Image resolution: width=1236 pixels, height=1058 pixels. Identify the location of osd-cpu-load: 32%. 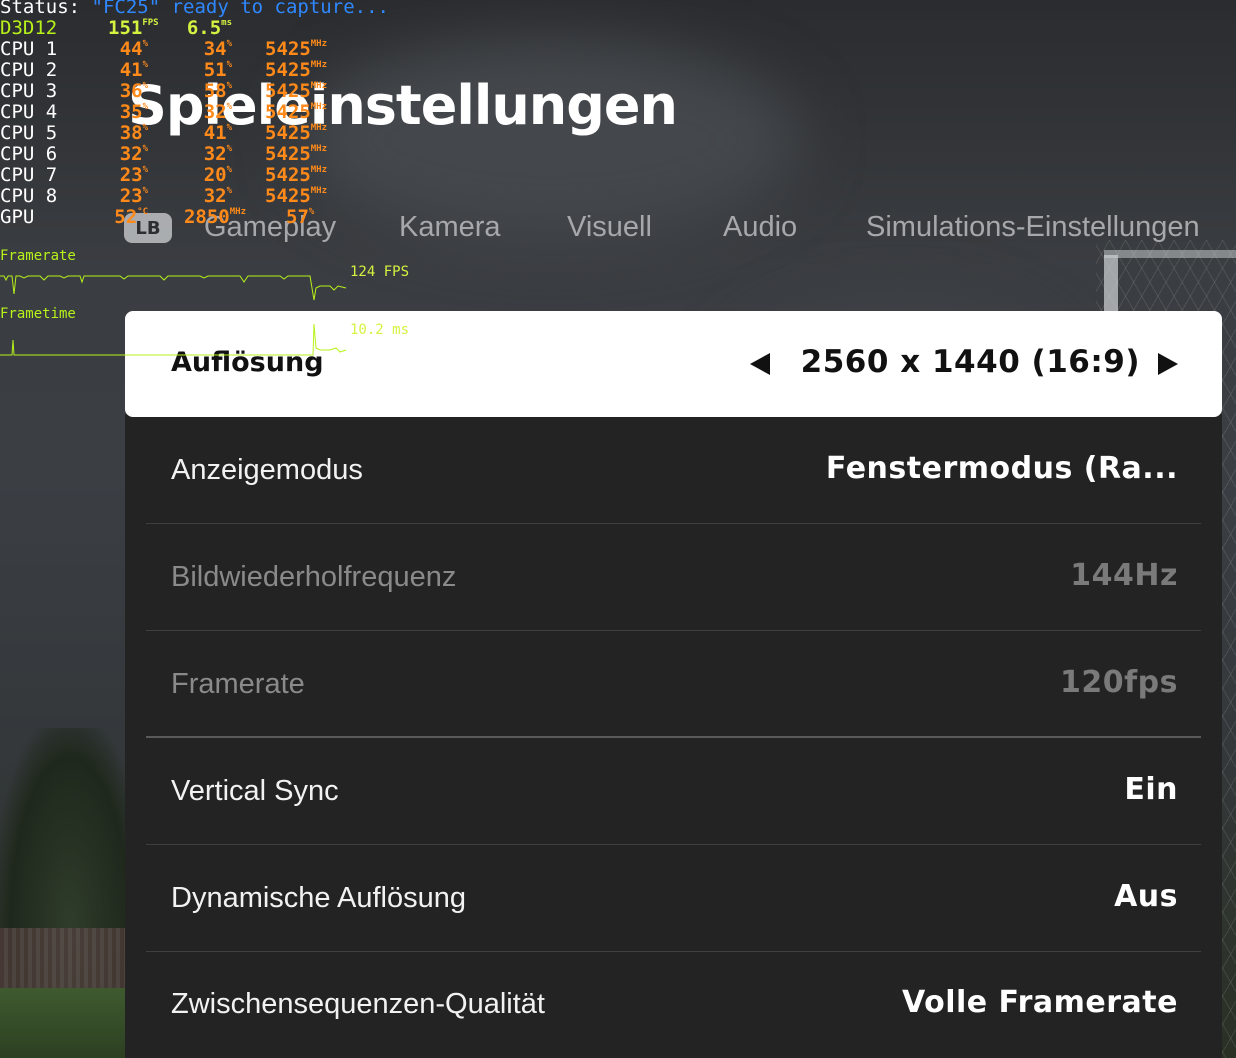
(133, 154).